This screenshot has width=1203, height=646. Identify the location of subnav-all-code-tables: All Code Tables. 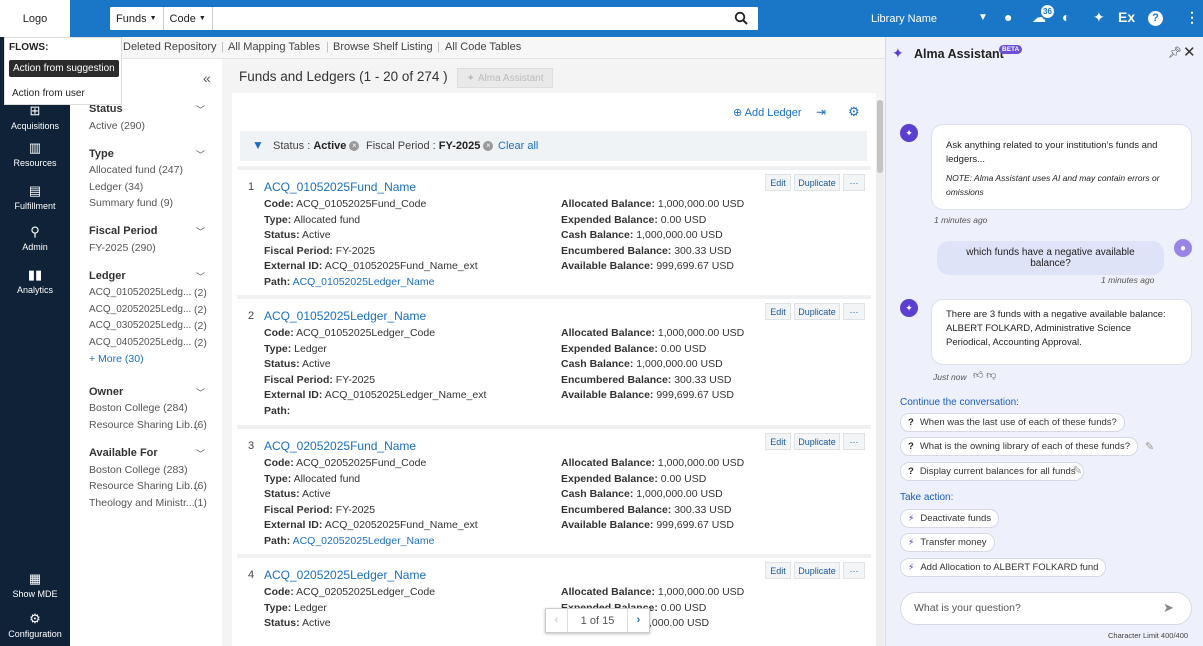
(483, 47).